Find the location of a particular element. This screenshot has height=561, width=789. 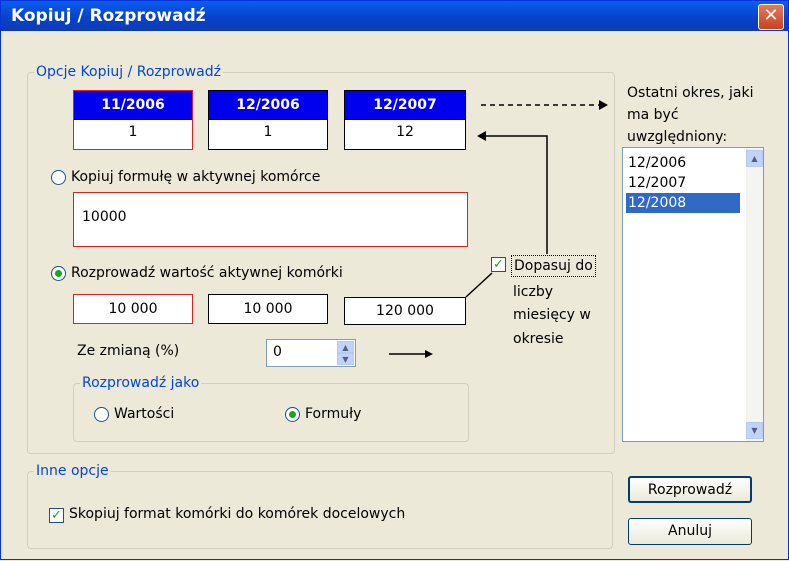

feedback-arrow-line is located at coordinates (516, 194).